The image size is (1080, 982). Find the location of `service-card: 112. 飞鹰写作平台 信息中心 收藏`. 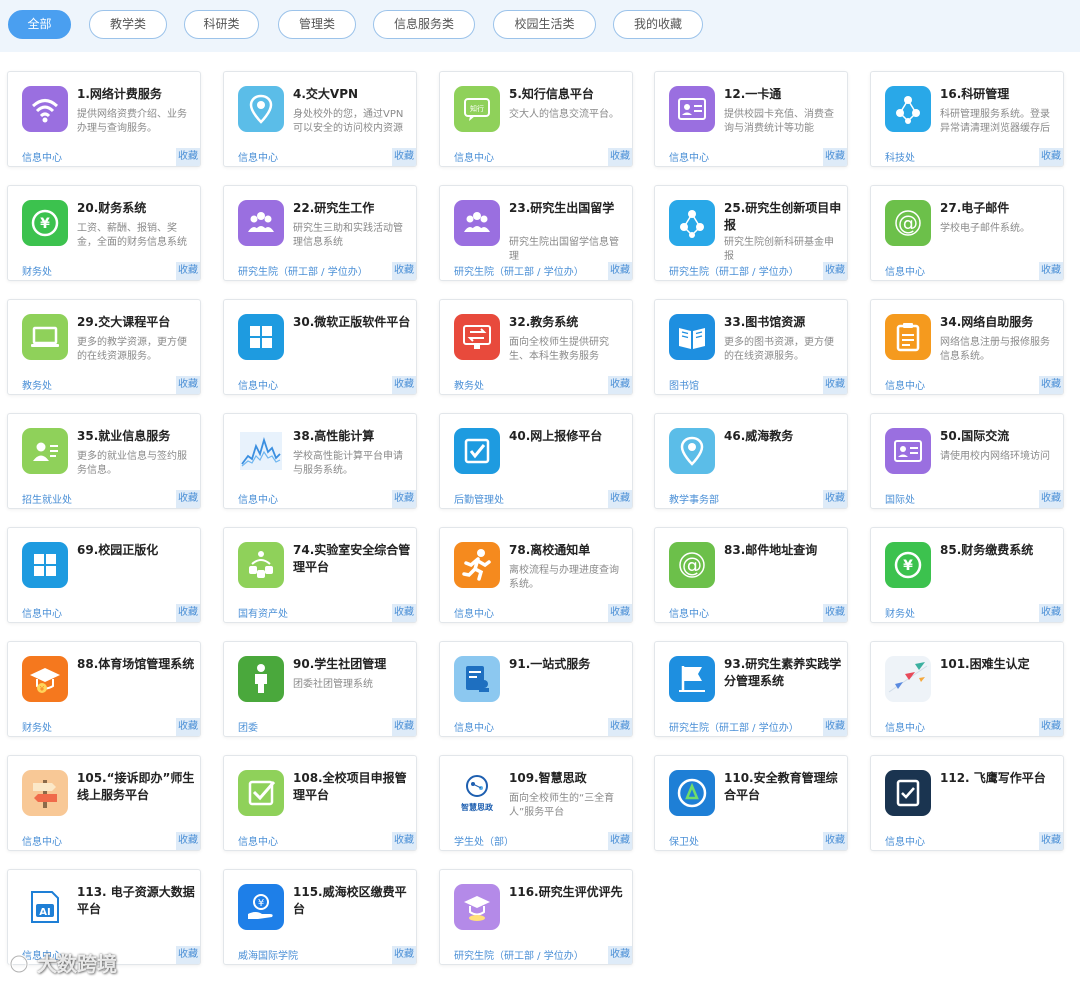

service-card: 112. 飞鹰写作平台 信息中心 收藏 is located at coordinates (967, 803).